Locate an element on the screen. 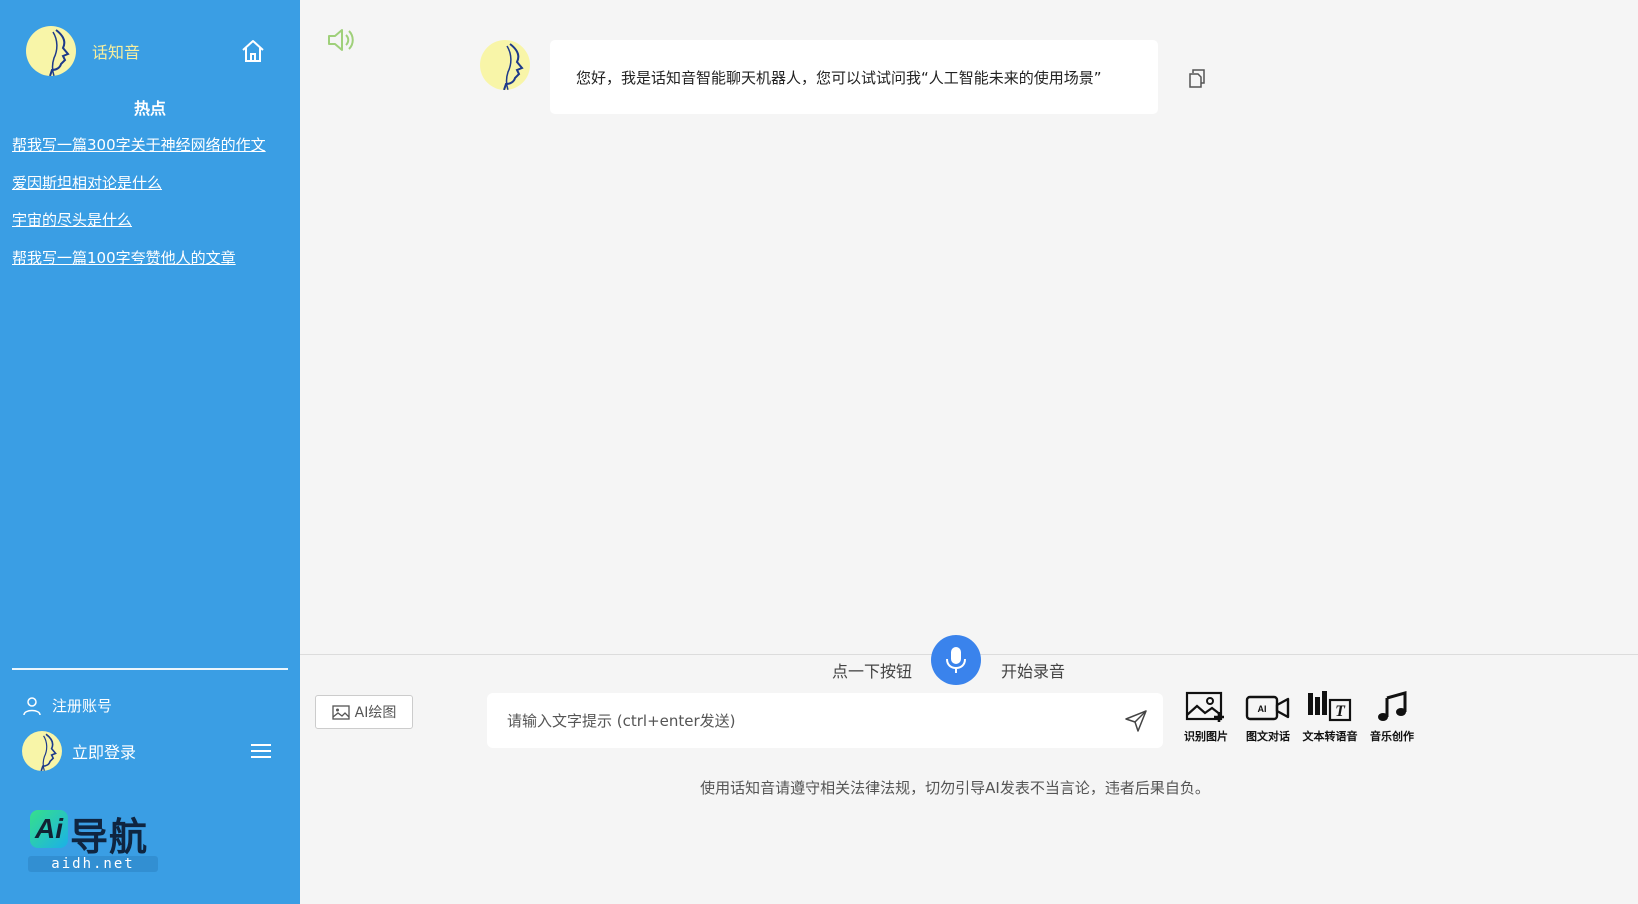 Image resolution: width=1638 pixels, height=904 pixels. register-account-button: 注册账号 is located at coordinates (67, 705).